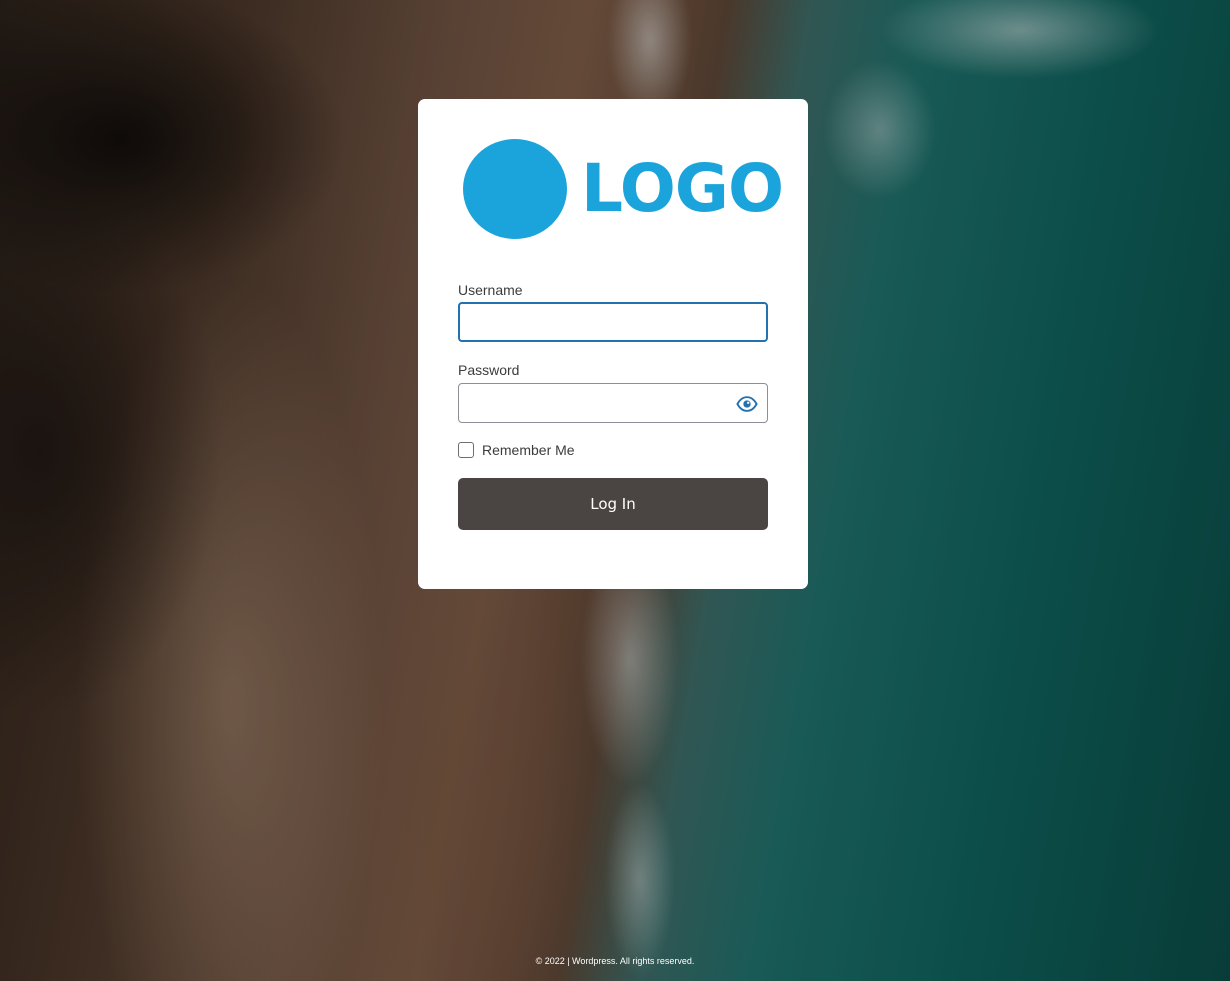 The width and height of the screenshot is (1230, 981). I want to click on username-input, so click(613, 322).